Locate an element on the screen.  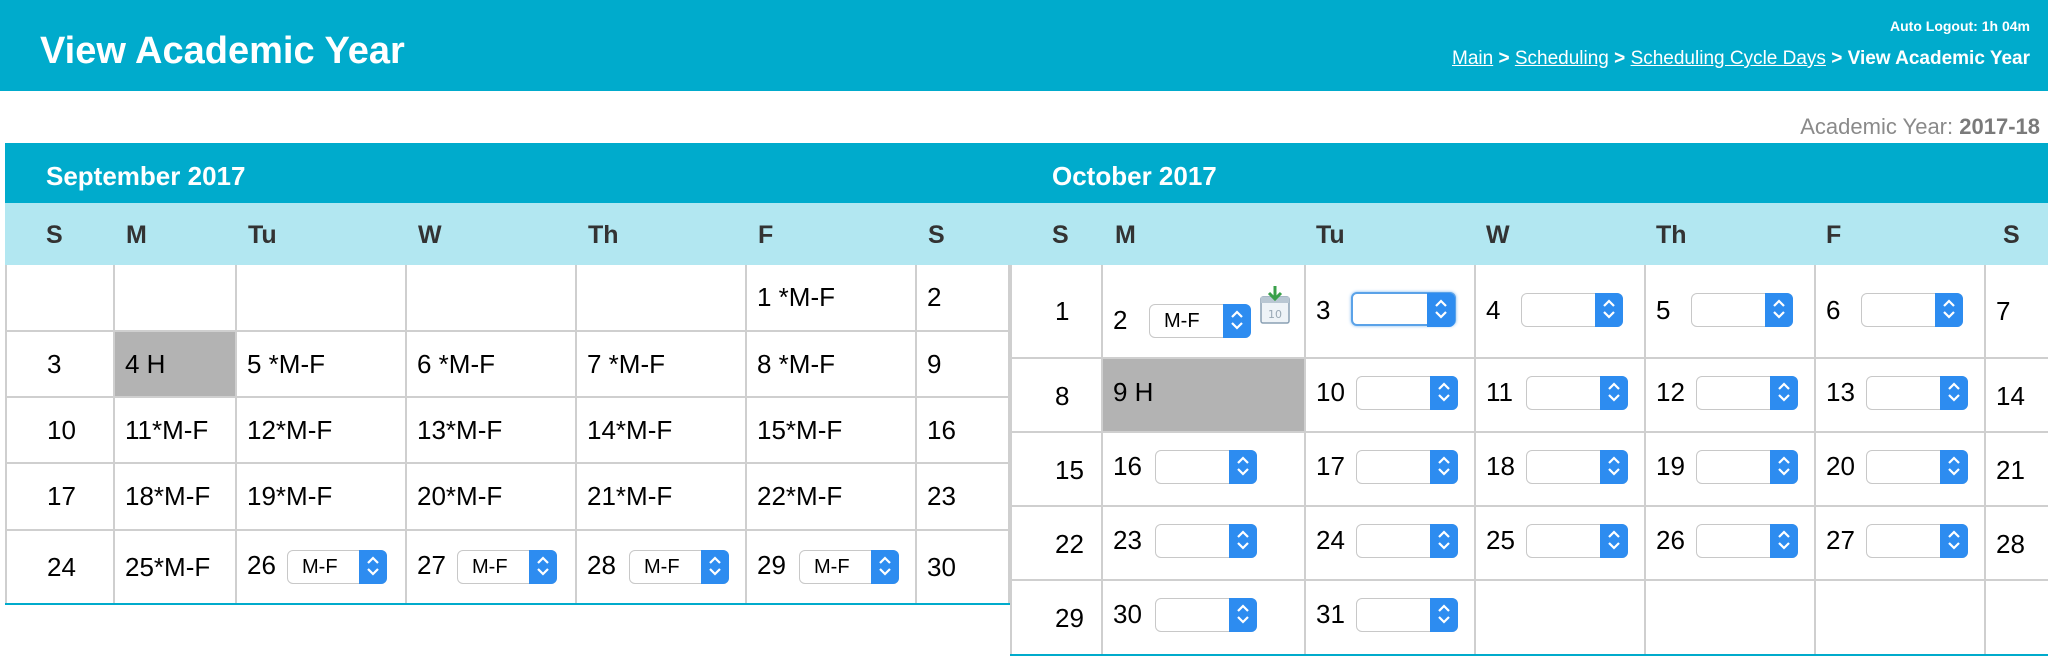
calendar-day: 22 is located at coordinates (1056, 544).